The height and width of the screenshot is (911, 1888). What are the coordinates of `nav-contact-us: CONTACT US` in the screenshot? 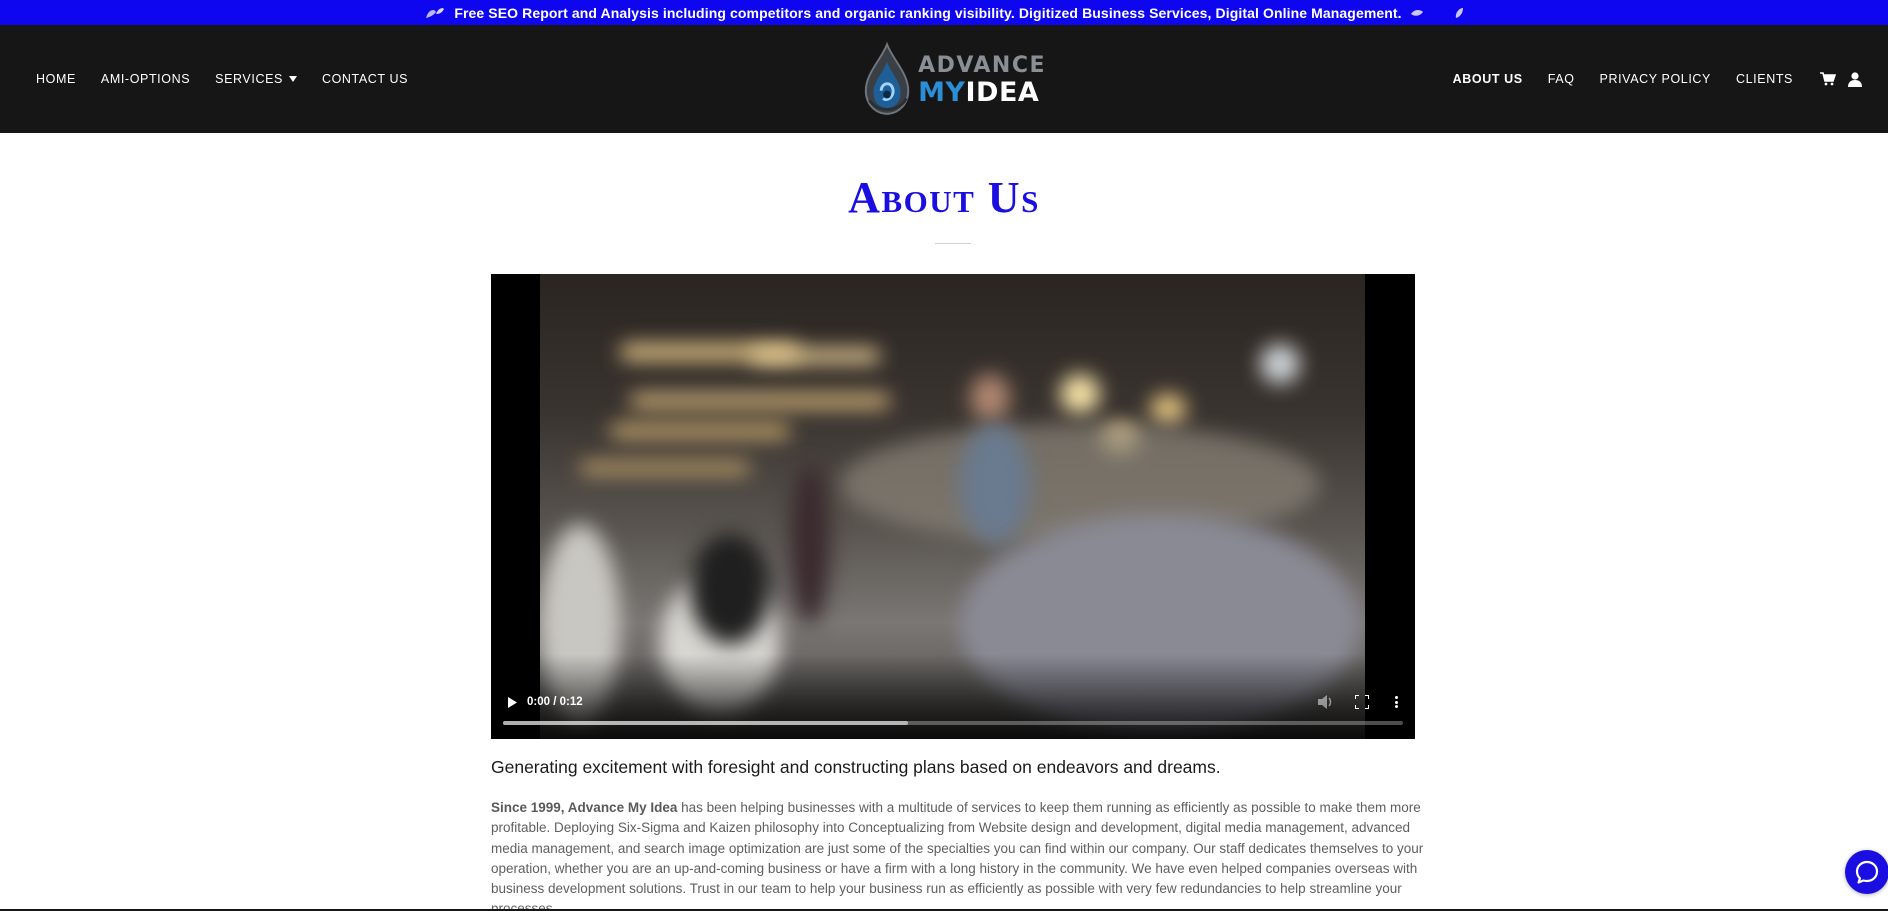 It's located at (365, 79).